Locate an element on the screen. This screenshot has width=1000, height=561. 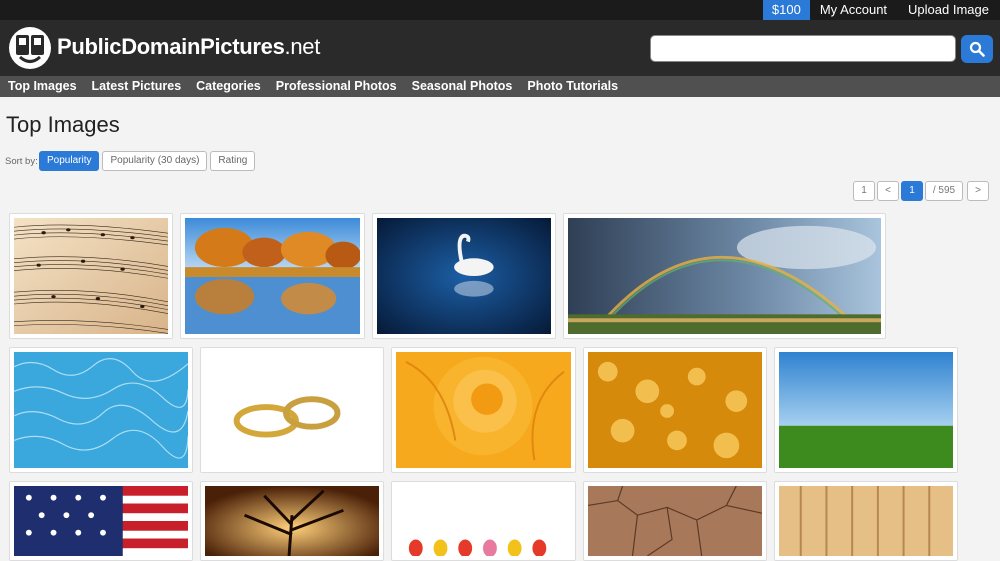
site-header: PublicDomainPictures.net is located at coordinates (500, 48).